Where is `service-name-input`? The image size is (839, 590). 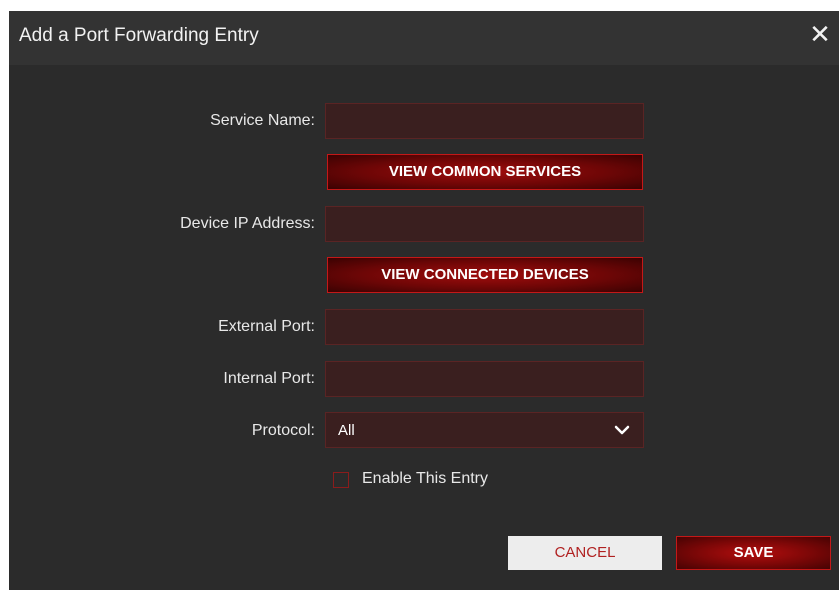
service-name-input is located at coordinates (484, 121).